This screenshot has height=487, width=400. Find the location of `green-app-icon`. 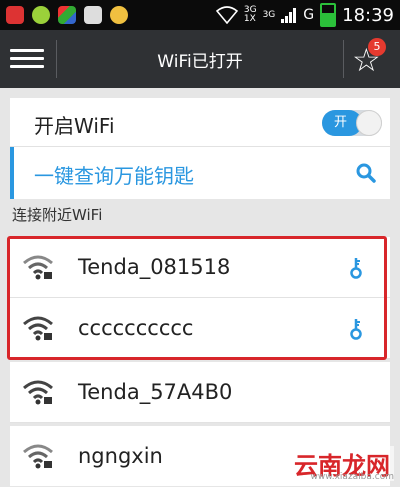

green-app-icon is located at coordinates (41, 15).